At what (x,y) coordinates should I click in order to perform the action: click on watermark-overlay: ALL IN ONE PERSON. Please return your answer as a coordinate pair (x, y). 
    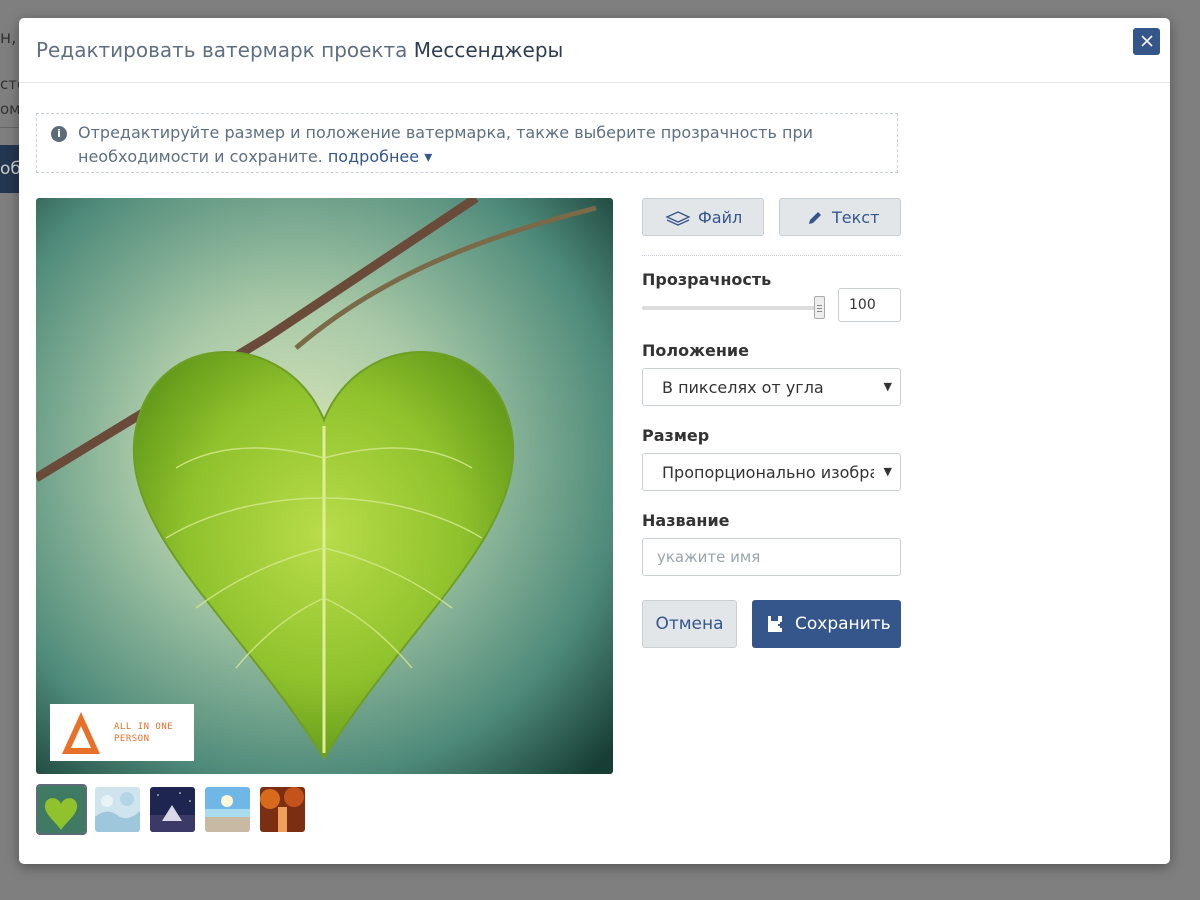
    Looking at the image, I should click on (122, 732).